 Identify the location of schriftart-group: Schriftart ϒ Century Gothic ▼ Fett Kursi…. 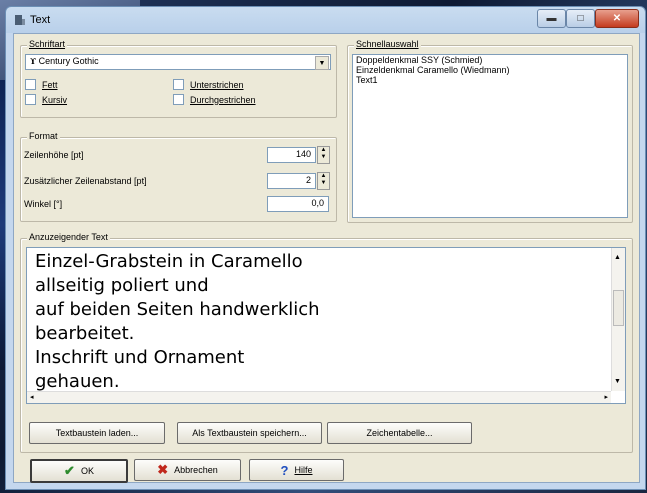
(178, 78).